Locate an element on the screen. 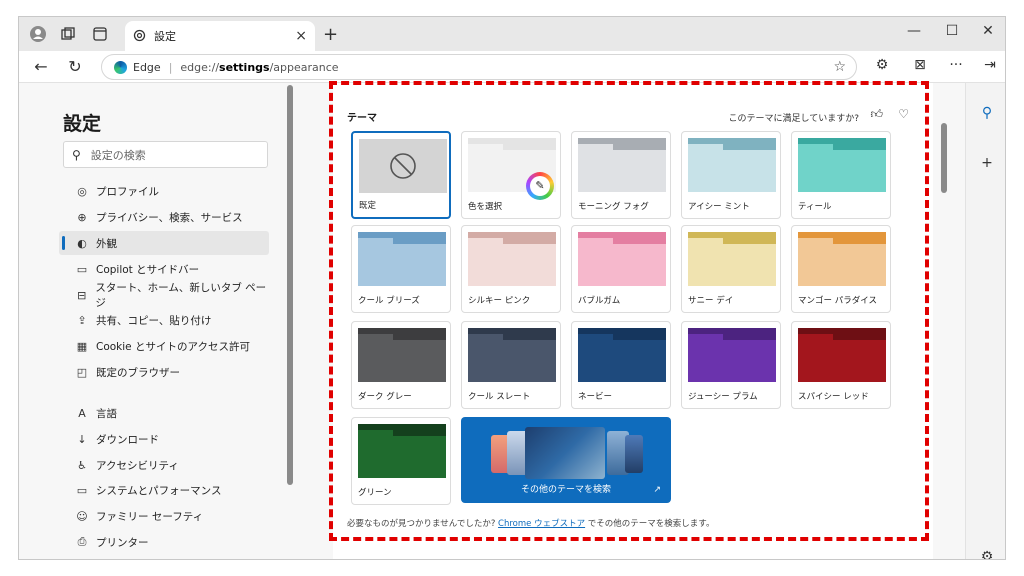 The width and height of the screenshot is (1024, 576). sidebar-settings-gear-icon: ⚙ is located at coordinates (987, 554).